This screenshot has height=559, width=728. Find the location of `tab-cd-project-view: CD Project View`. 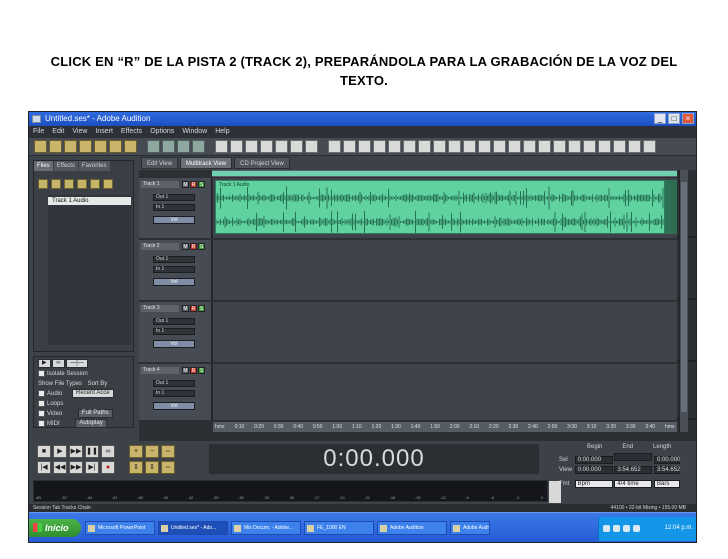

tab-cd-project-view: CD Project View is located at coordinates (262, 163).